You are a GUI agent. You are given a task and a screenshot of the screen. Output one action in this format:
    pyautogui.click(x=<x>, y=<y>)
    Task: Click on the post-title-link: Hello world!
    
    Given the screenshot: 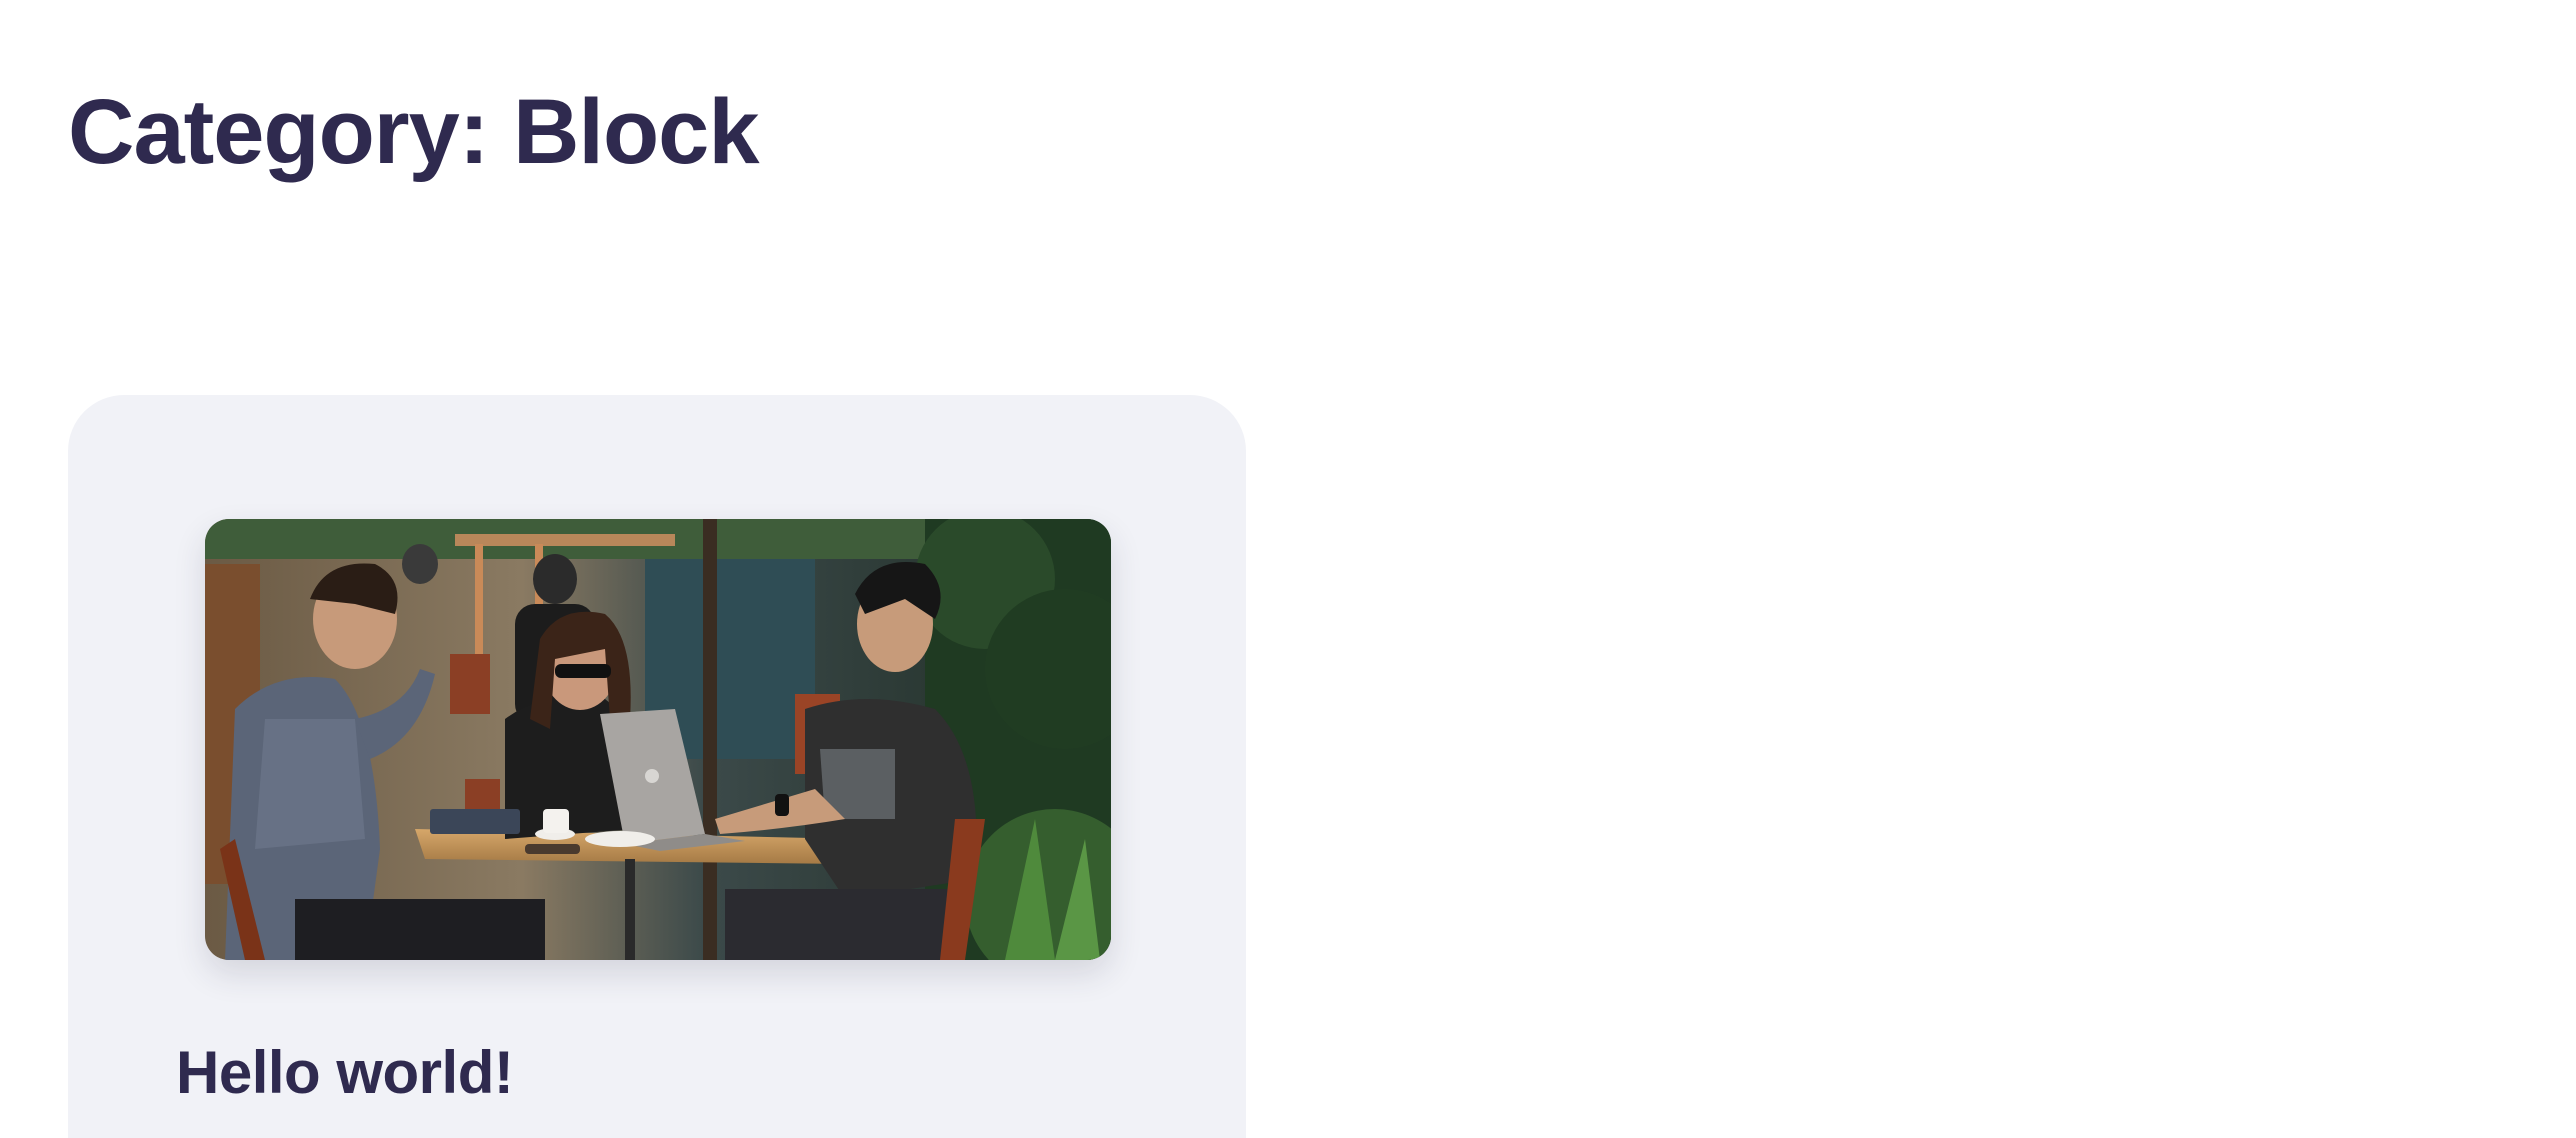 What is the action you would take?
    pyautogui.click(x=345, y=1073)
    